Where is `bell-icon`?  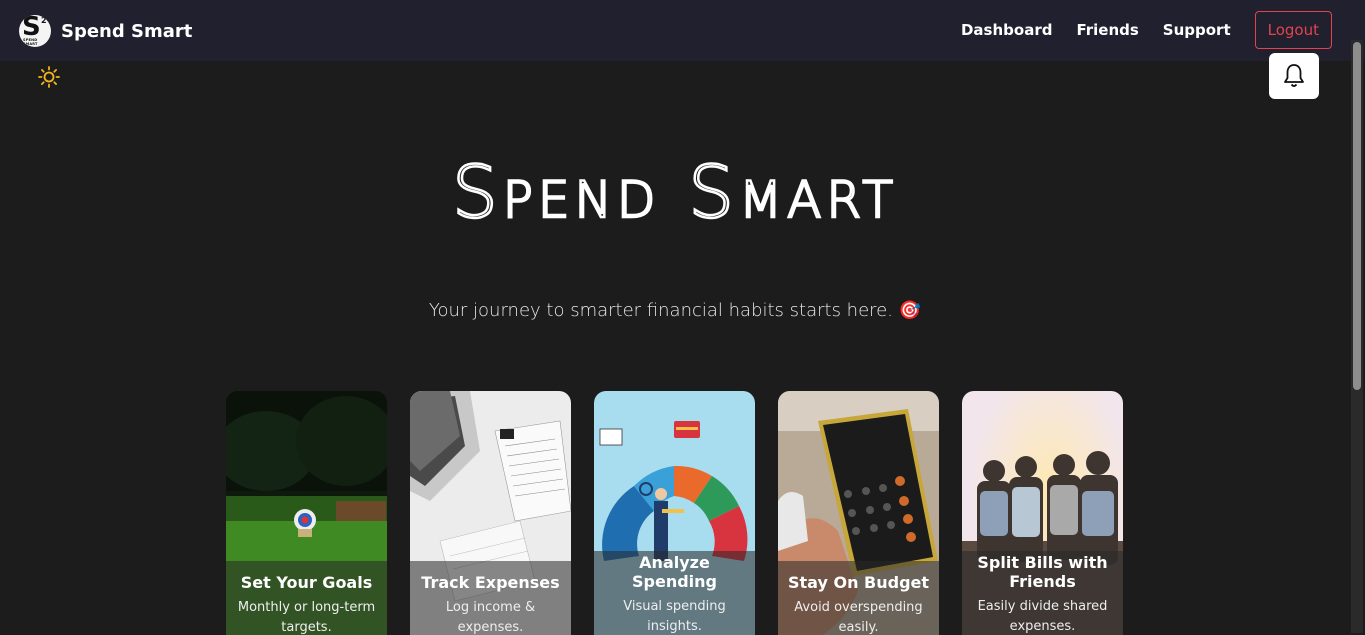 bell-icon is located at coordinates (1294, 75).